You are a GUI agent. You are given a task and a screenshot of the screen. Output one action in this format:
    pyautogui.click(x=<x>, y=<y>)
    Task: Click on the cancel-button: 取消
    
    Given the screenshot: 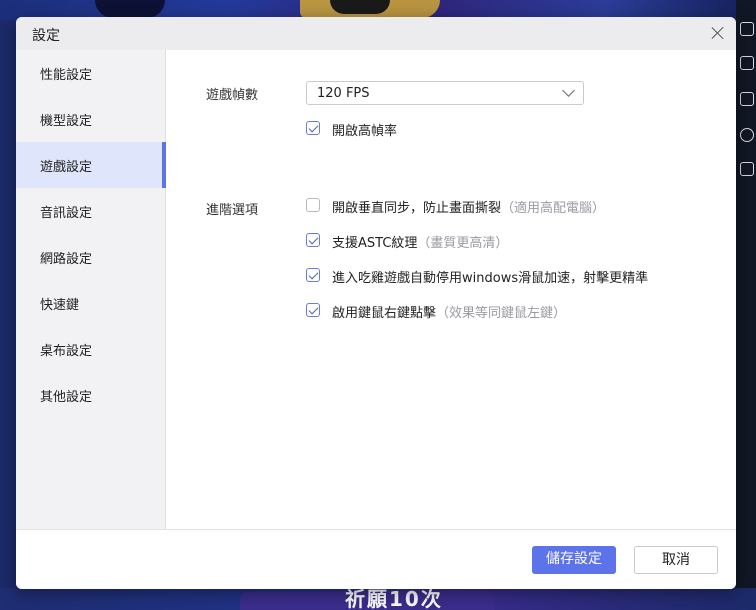 What is the action you would take?
    pyautogui.click(x=676, y=560)
    